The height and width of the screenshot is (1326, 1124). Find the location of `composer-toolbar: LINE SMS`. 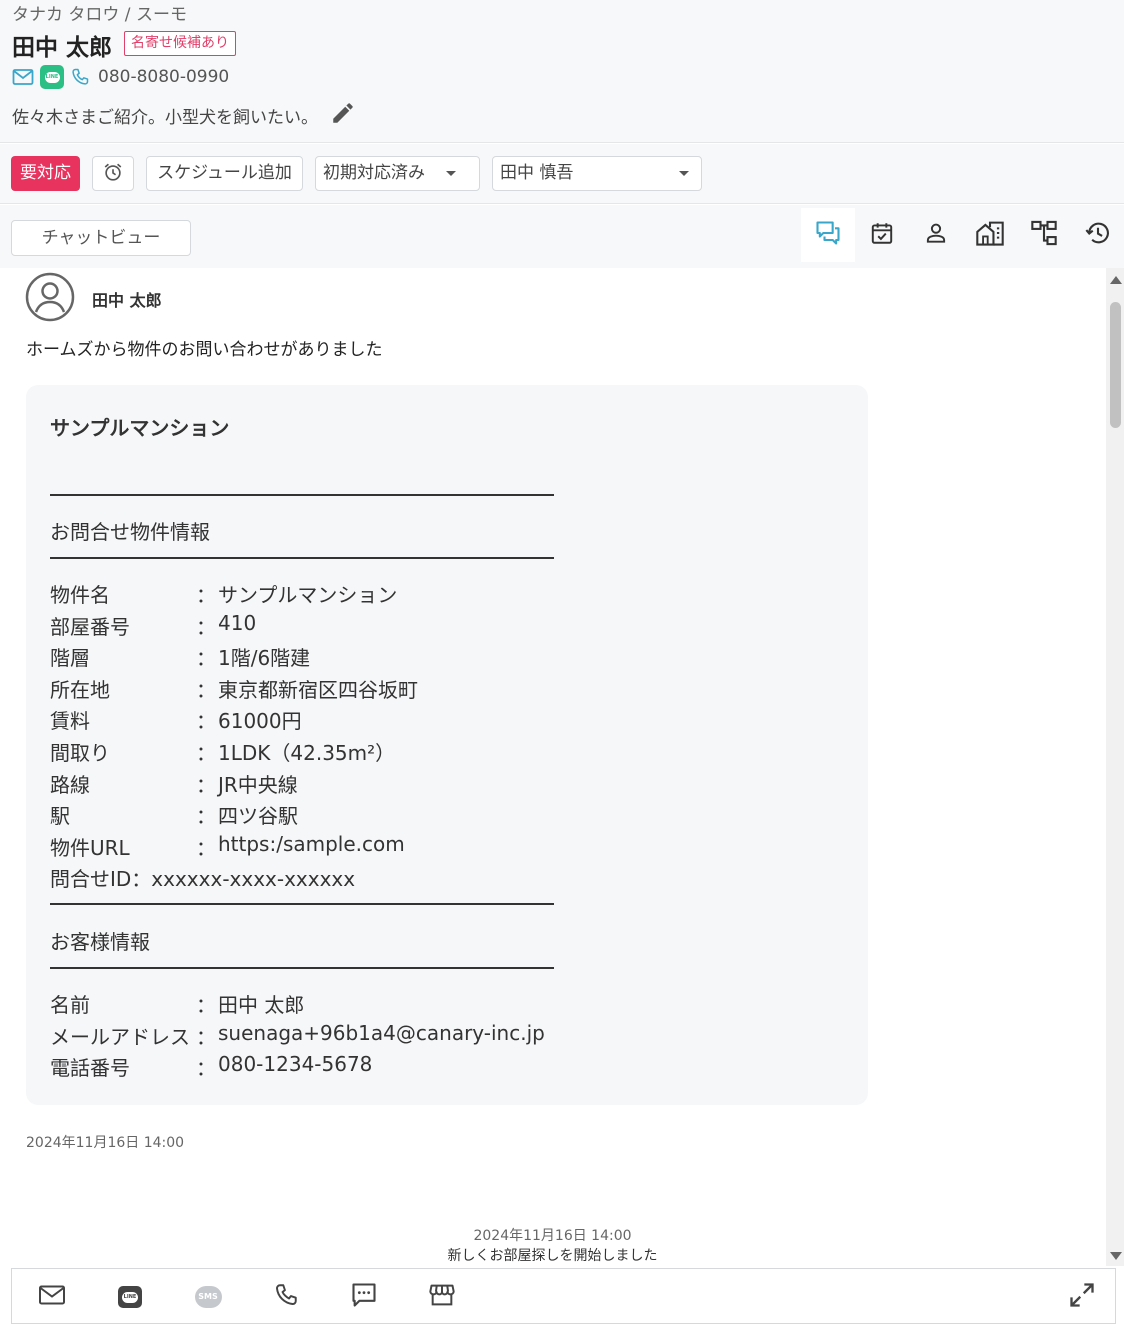

composer-toolbar: LINE SMS is located at coordinates (563, 1296).